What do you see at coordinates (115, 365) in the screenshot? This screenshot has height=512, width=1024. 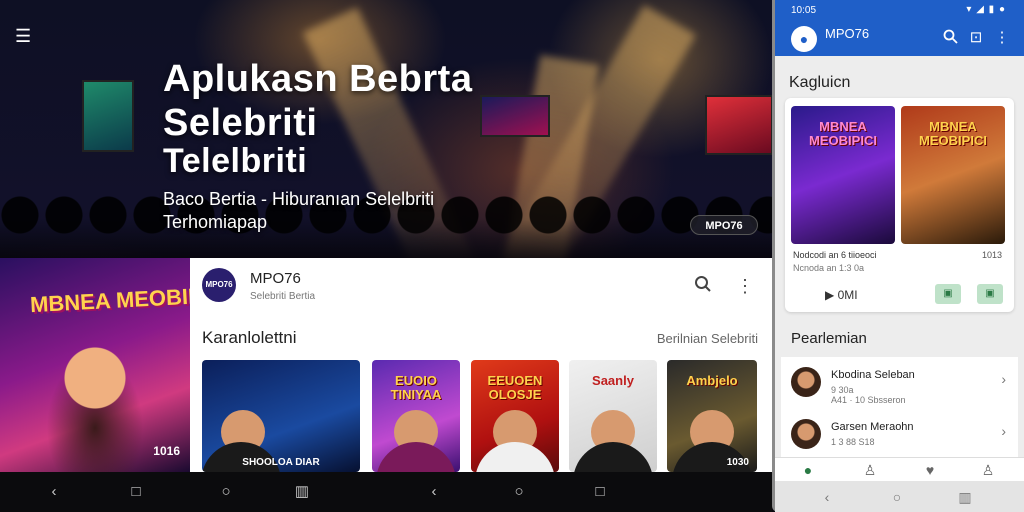 I see `left-poster: MBNEA MEOBIPICI 1016` at bounding box center [115, 365].